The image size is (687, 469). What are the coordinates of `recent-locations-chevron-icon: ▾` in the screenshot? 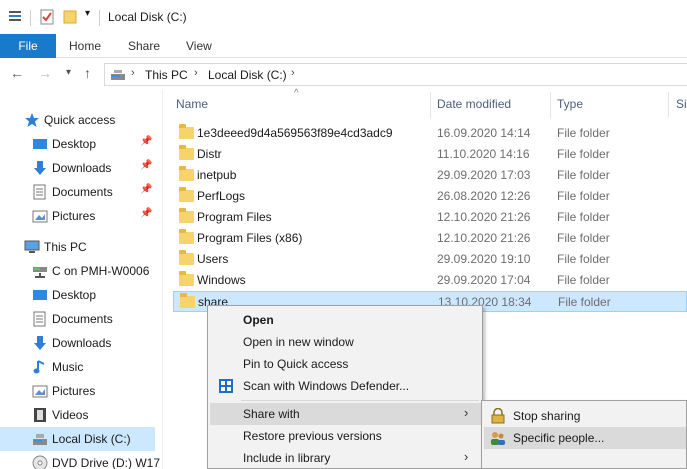 It's located at (68, 72).